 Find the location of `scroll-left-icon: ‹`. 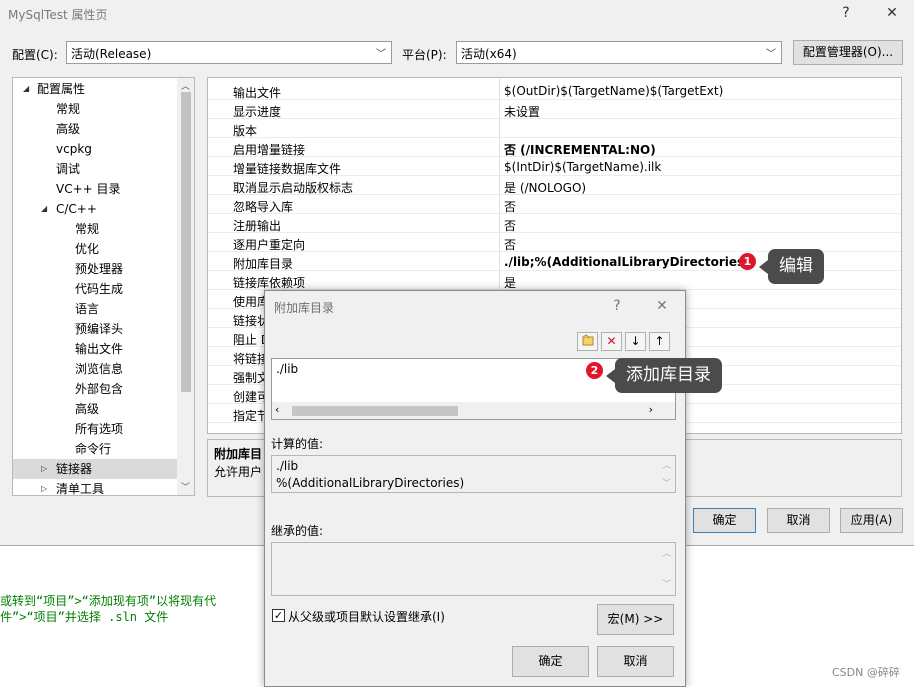

scroll-left-icon: ‹ is located at coordinates (277, 409).